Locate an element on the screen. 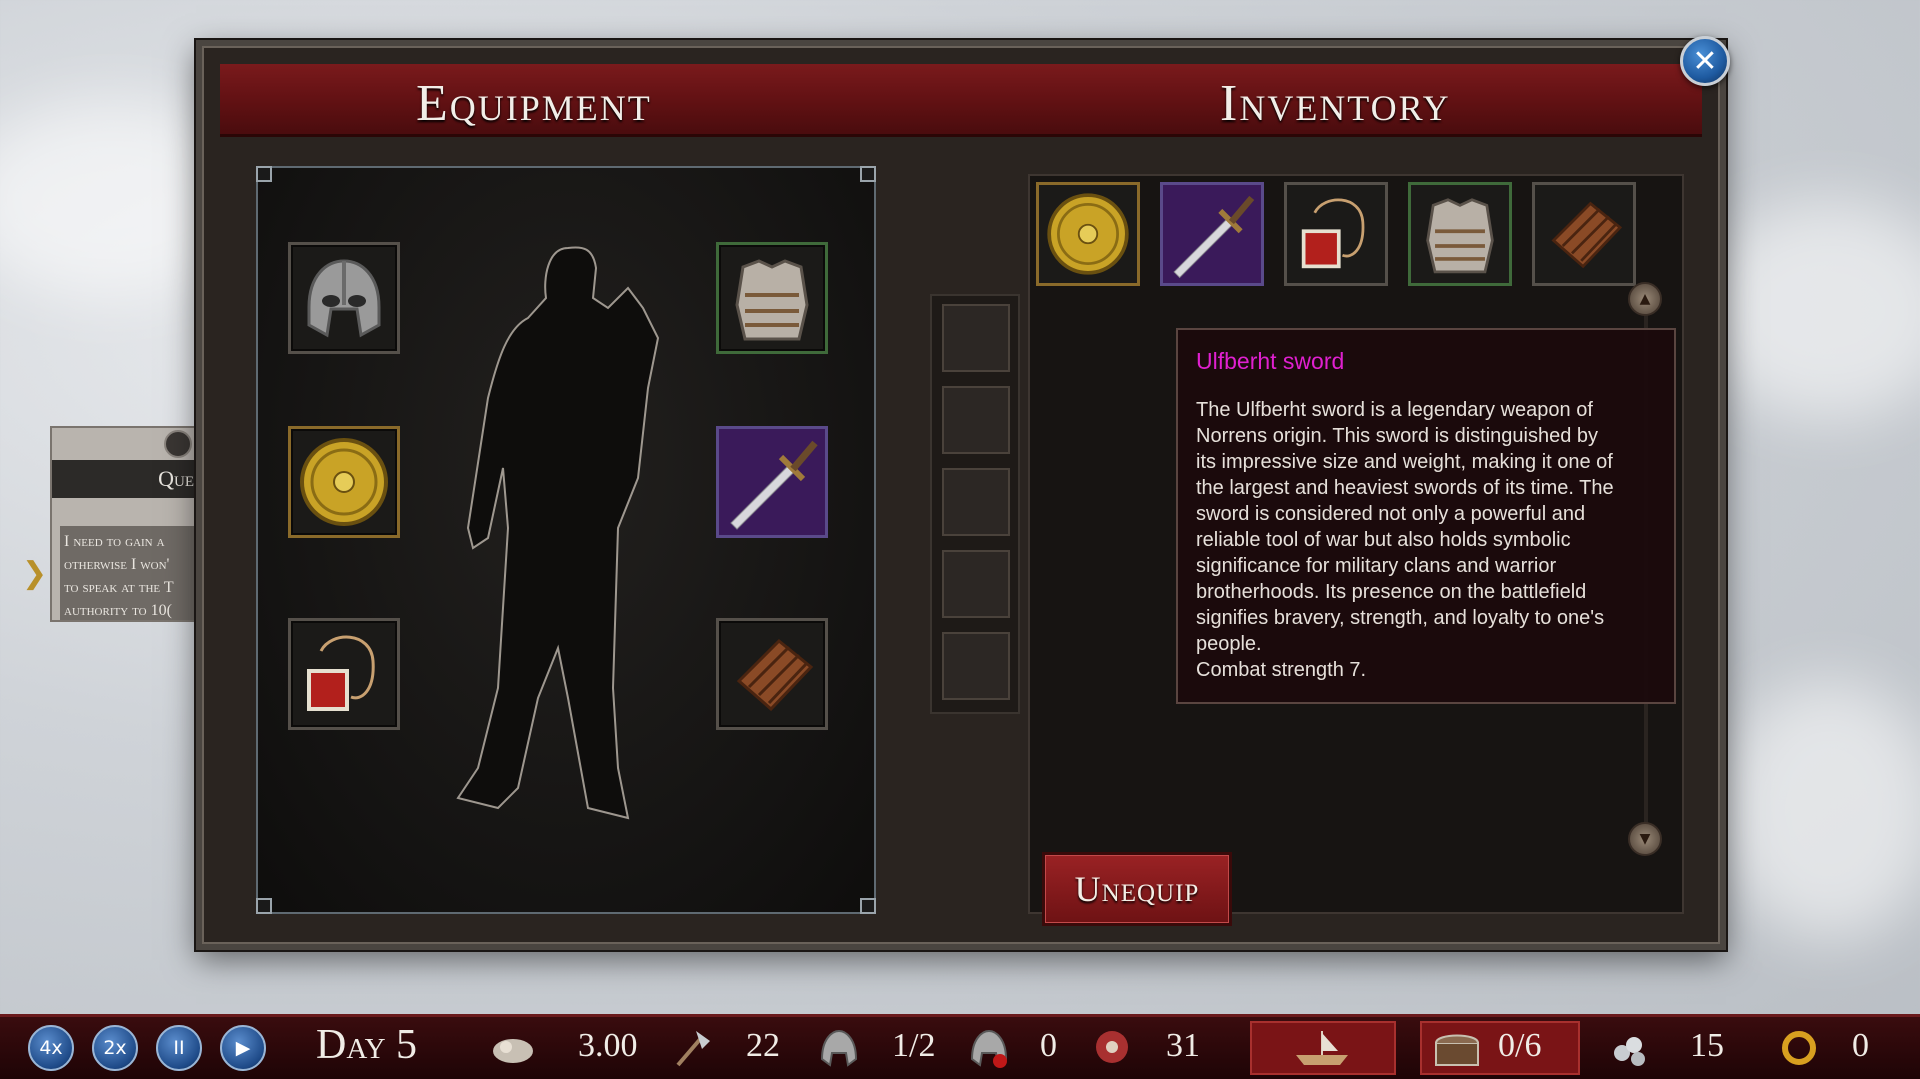 The height and width of the screenshot is (1079, 1920). scroll-down-arrow-icon: ▼ is located at coordinates (1645, 839).